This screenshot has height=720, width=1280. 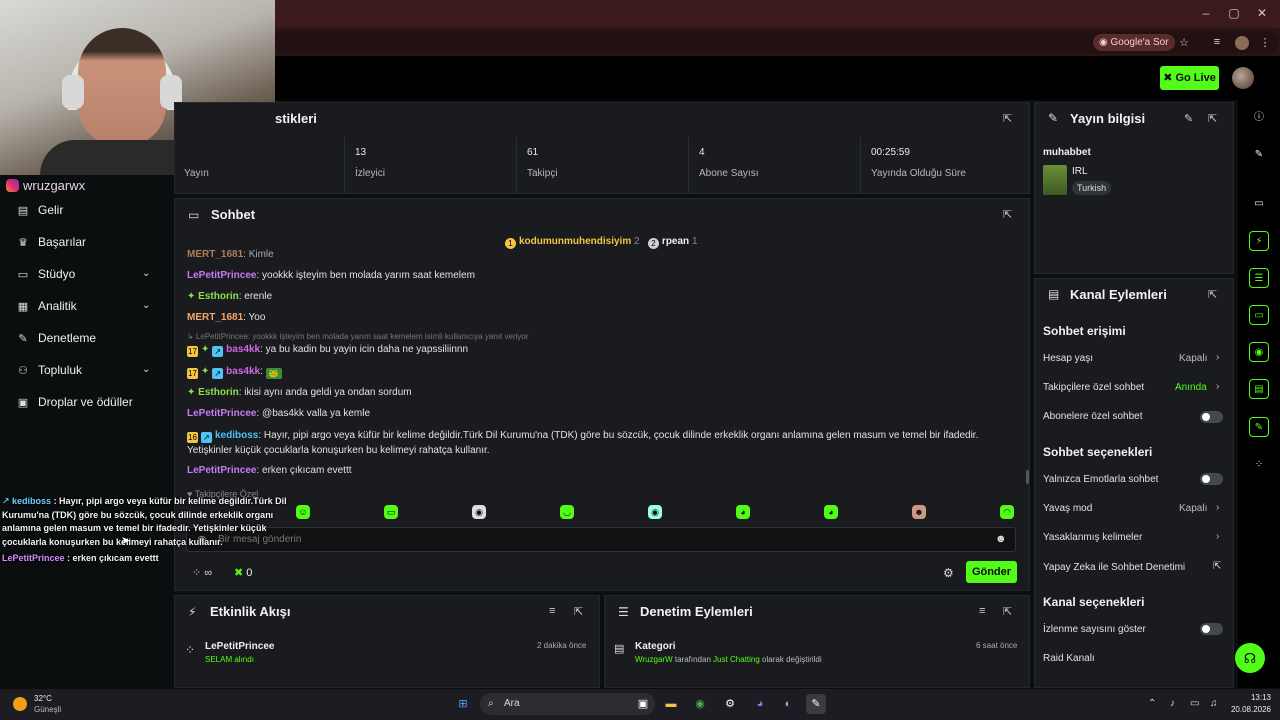 I want to click on taskbar-date: 20.08.2026, so click(x=1249, y=709).